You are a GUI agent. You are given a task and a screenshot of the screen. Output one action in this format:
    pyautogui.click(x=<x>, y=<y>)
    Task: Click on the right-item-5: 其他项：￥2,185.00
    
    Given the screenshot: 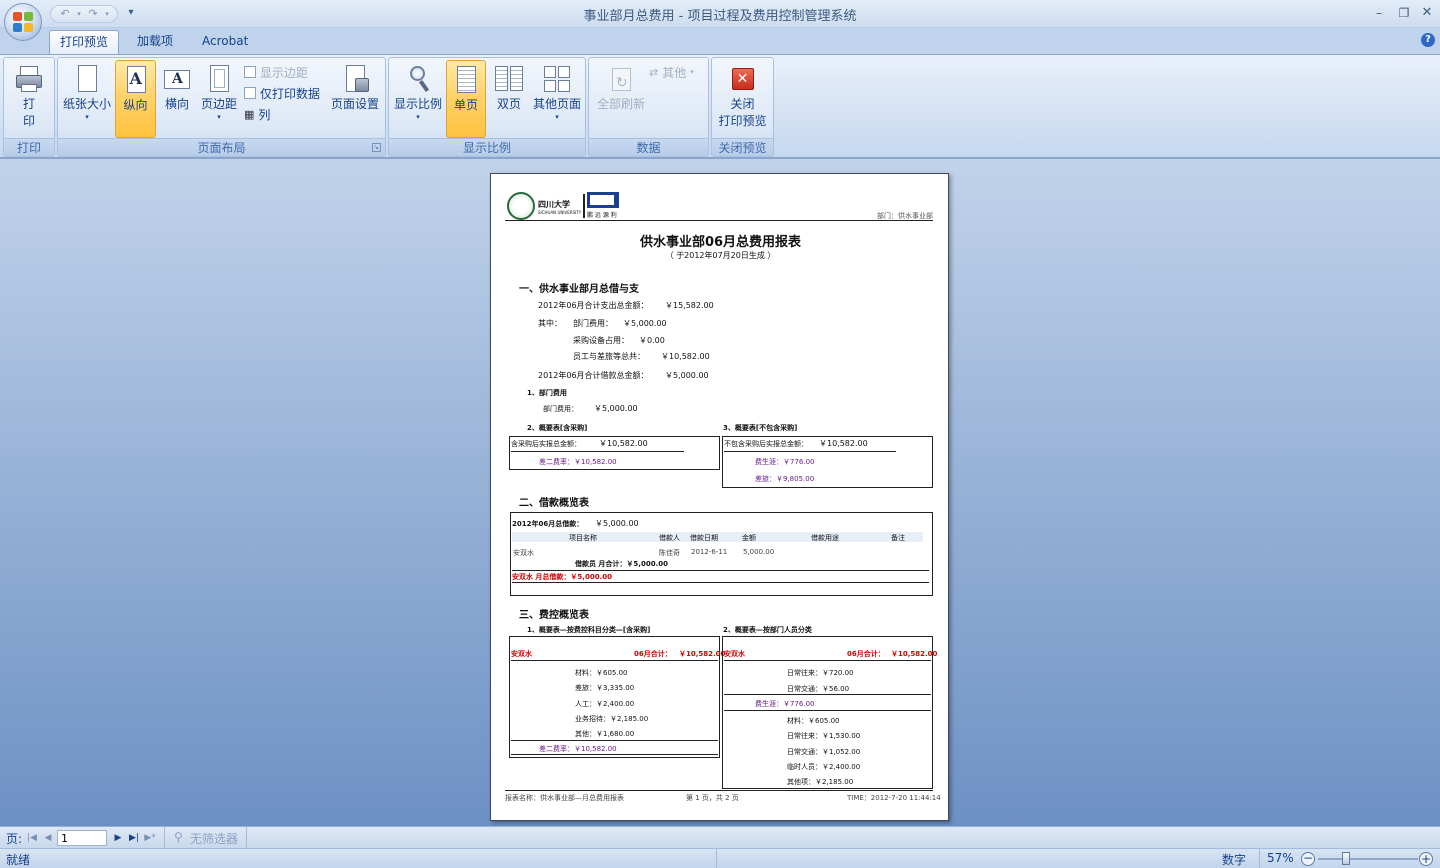 What is the action you would take?
    pyautogui.click(x=820, y=782)
    